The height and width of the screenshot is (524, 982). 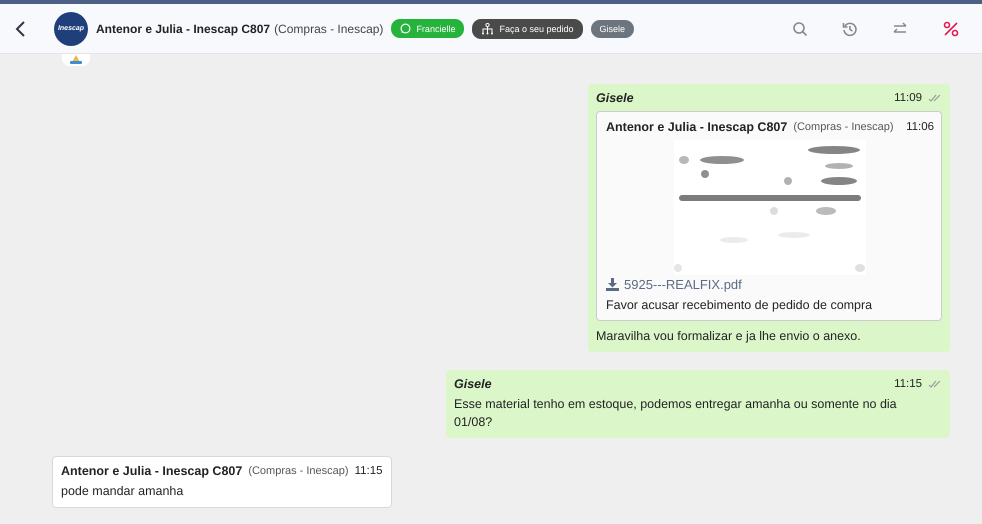 What do you see at coordinates (122, 491) in the screenshot?
I see `message-text: pode mandar amanha` at bounding box center [122, 491].